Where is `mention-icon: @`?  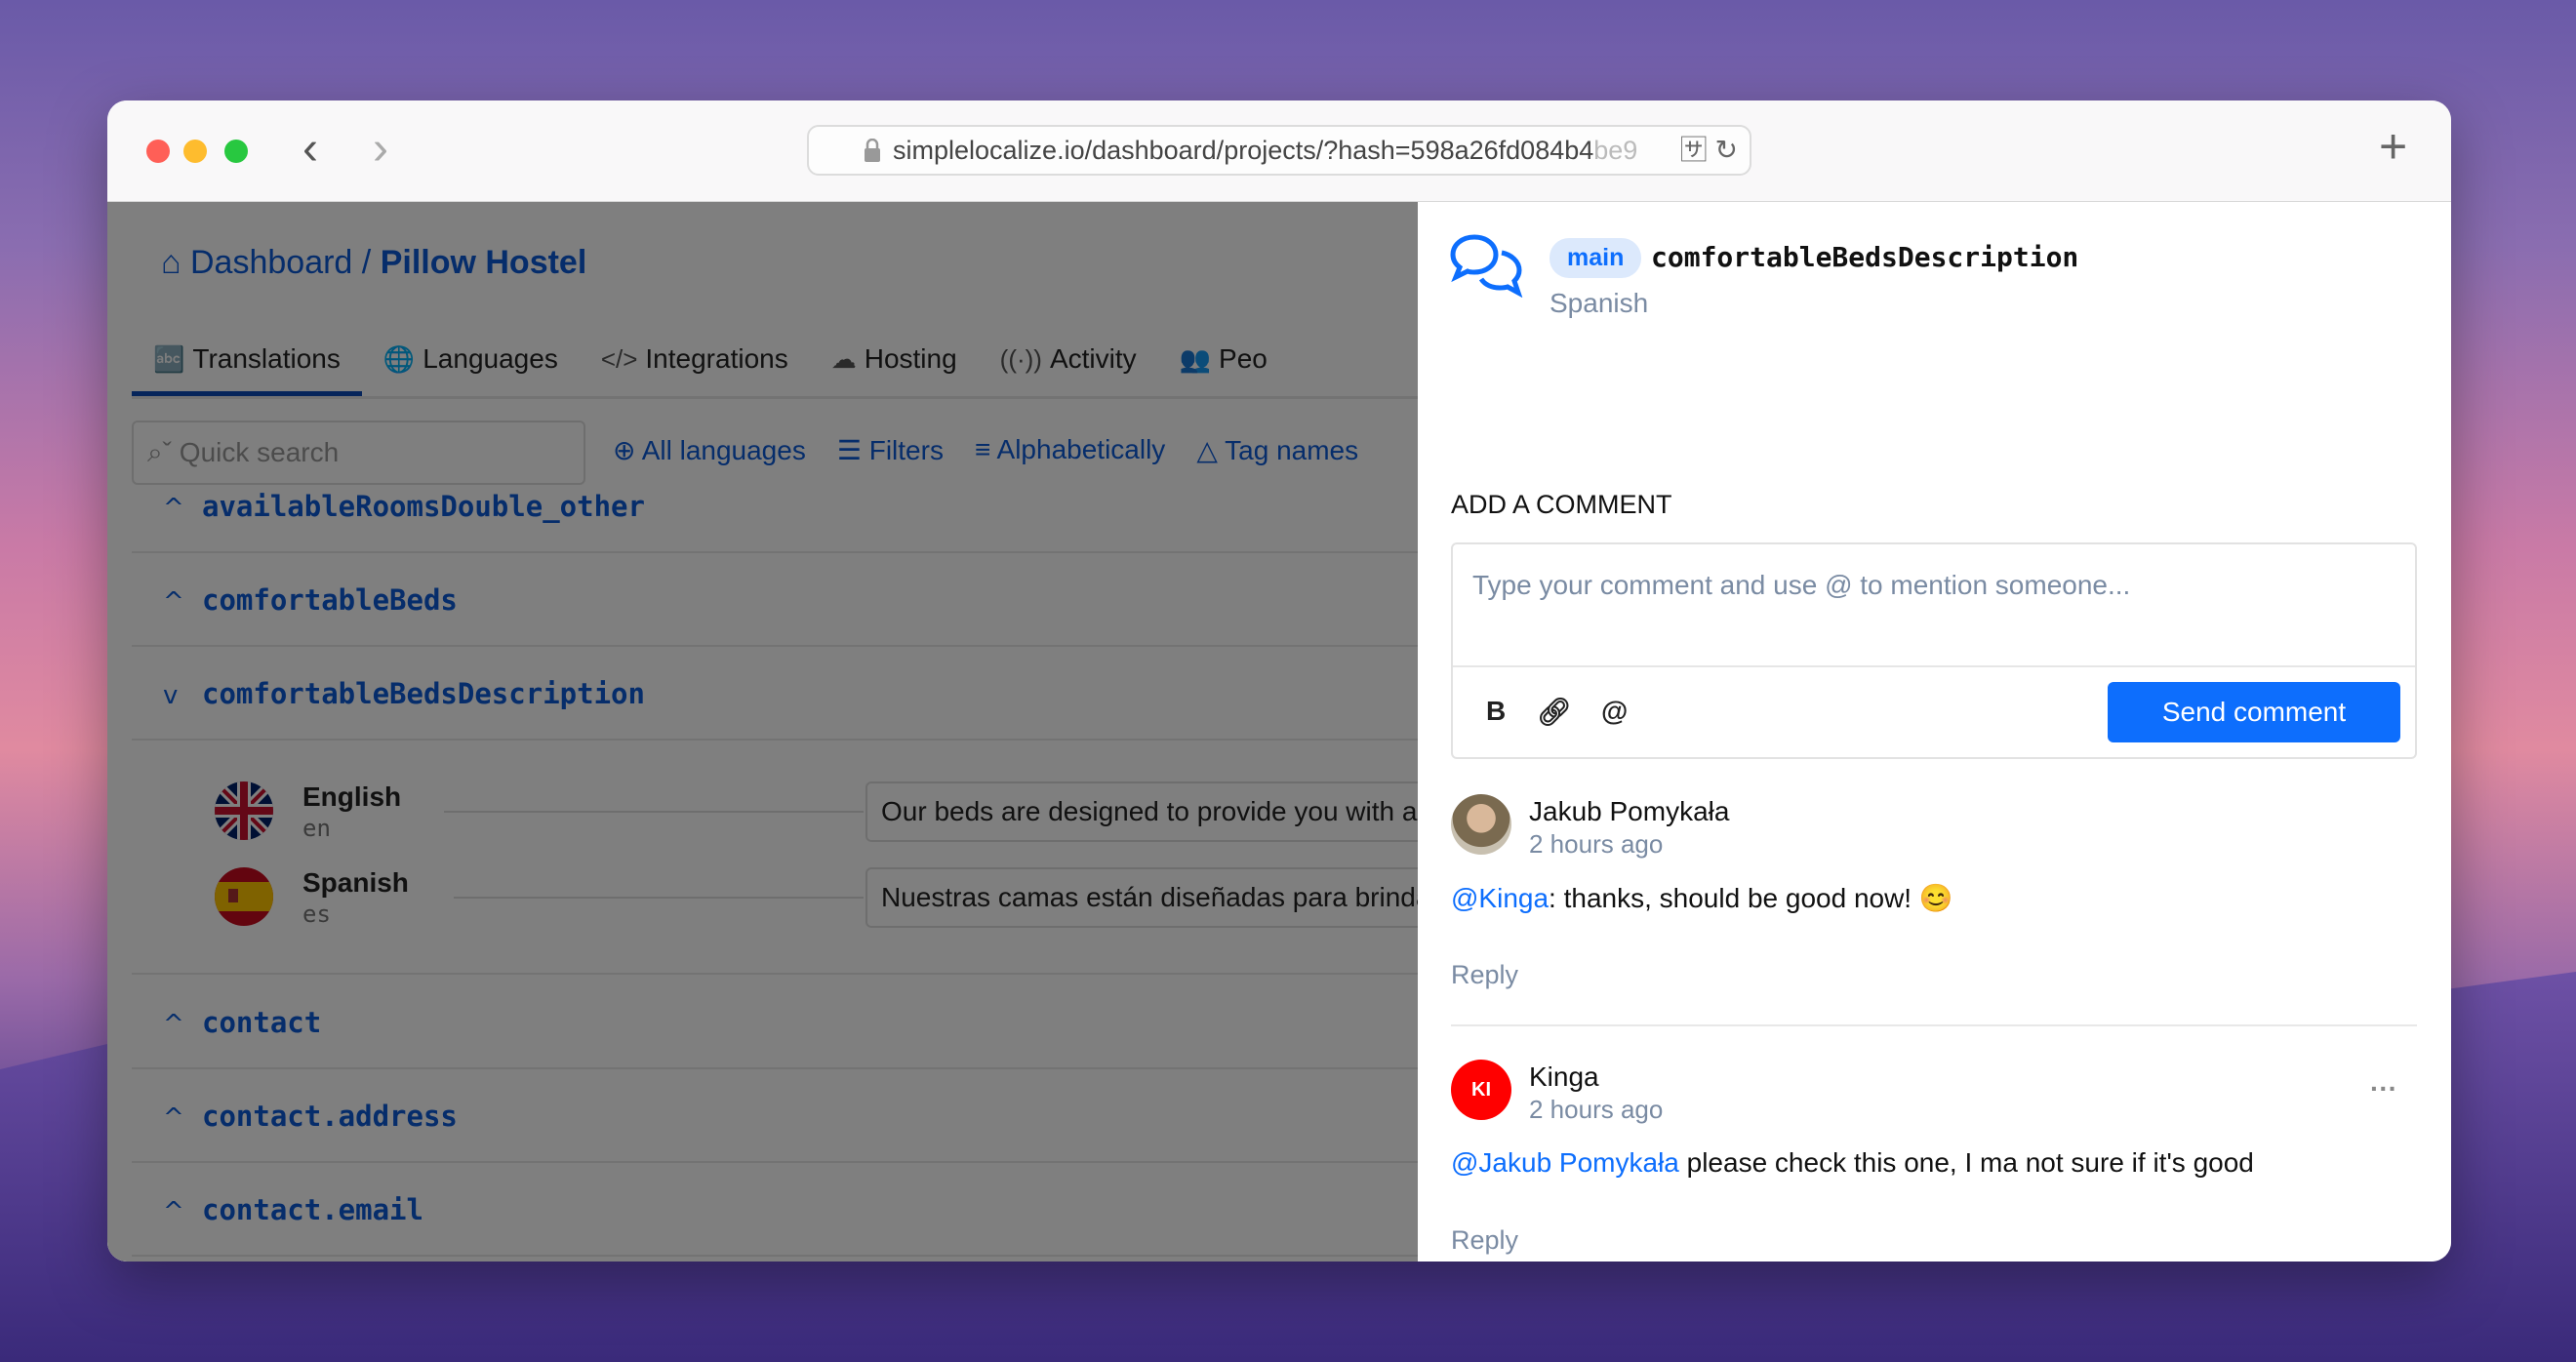
mention-icon: @ is located at coordinates (1614, 712).